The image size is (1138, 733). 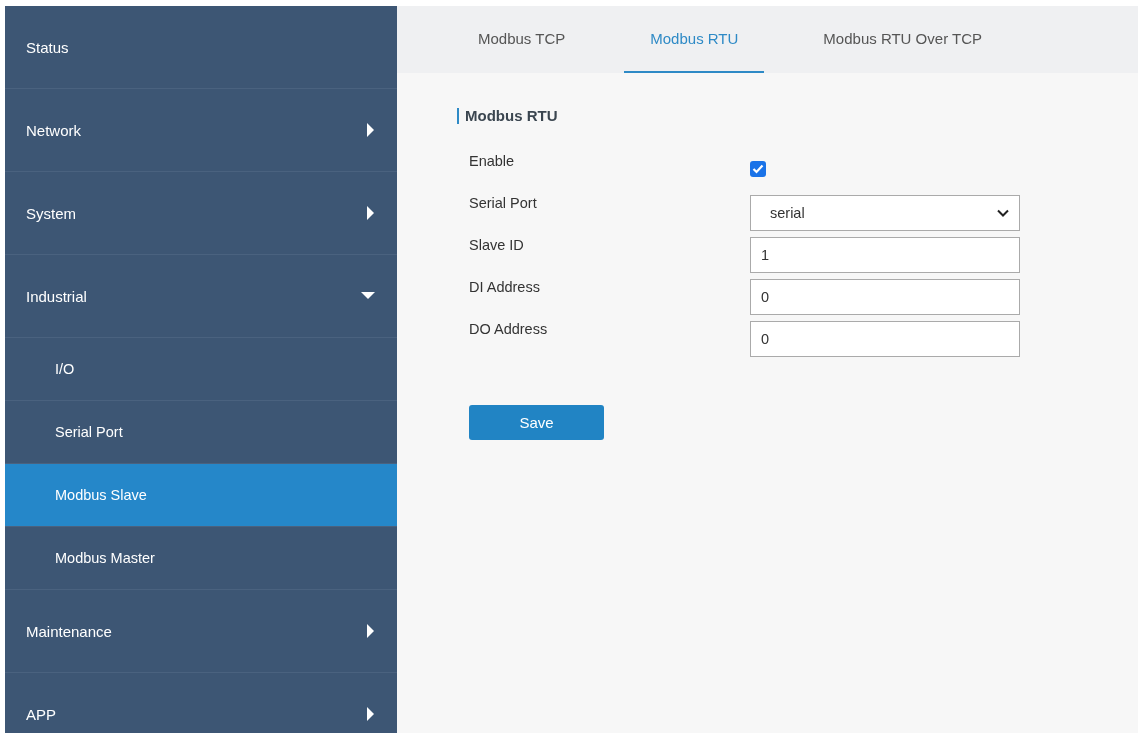 What do you see at coordinates (368, 296) in the screenshot?
I see `caret-down-icon` at bounding box center [368, 296].